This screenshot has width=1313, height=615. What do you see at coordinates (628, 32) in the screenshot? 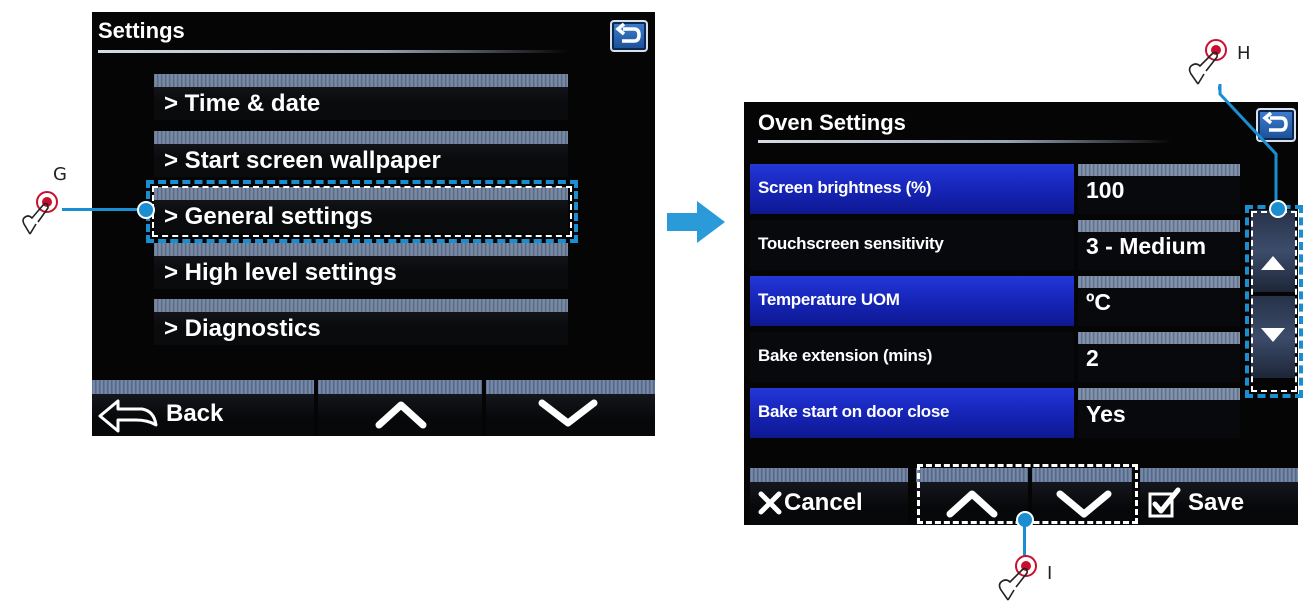
I see `return-arrow-icon` at bounding box center [628, 32].